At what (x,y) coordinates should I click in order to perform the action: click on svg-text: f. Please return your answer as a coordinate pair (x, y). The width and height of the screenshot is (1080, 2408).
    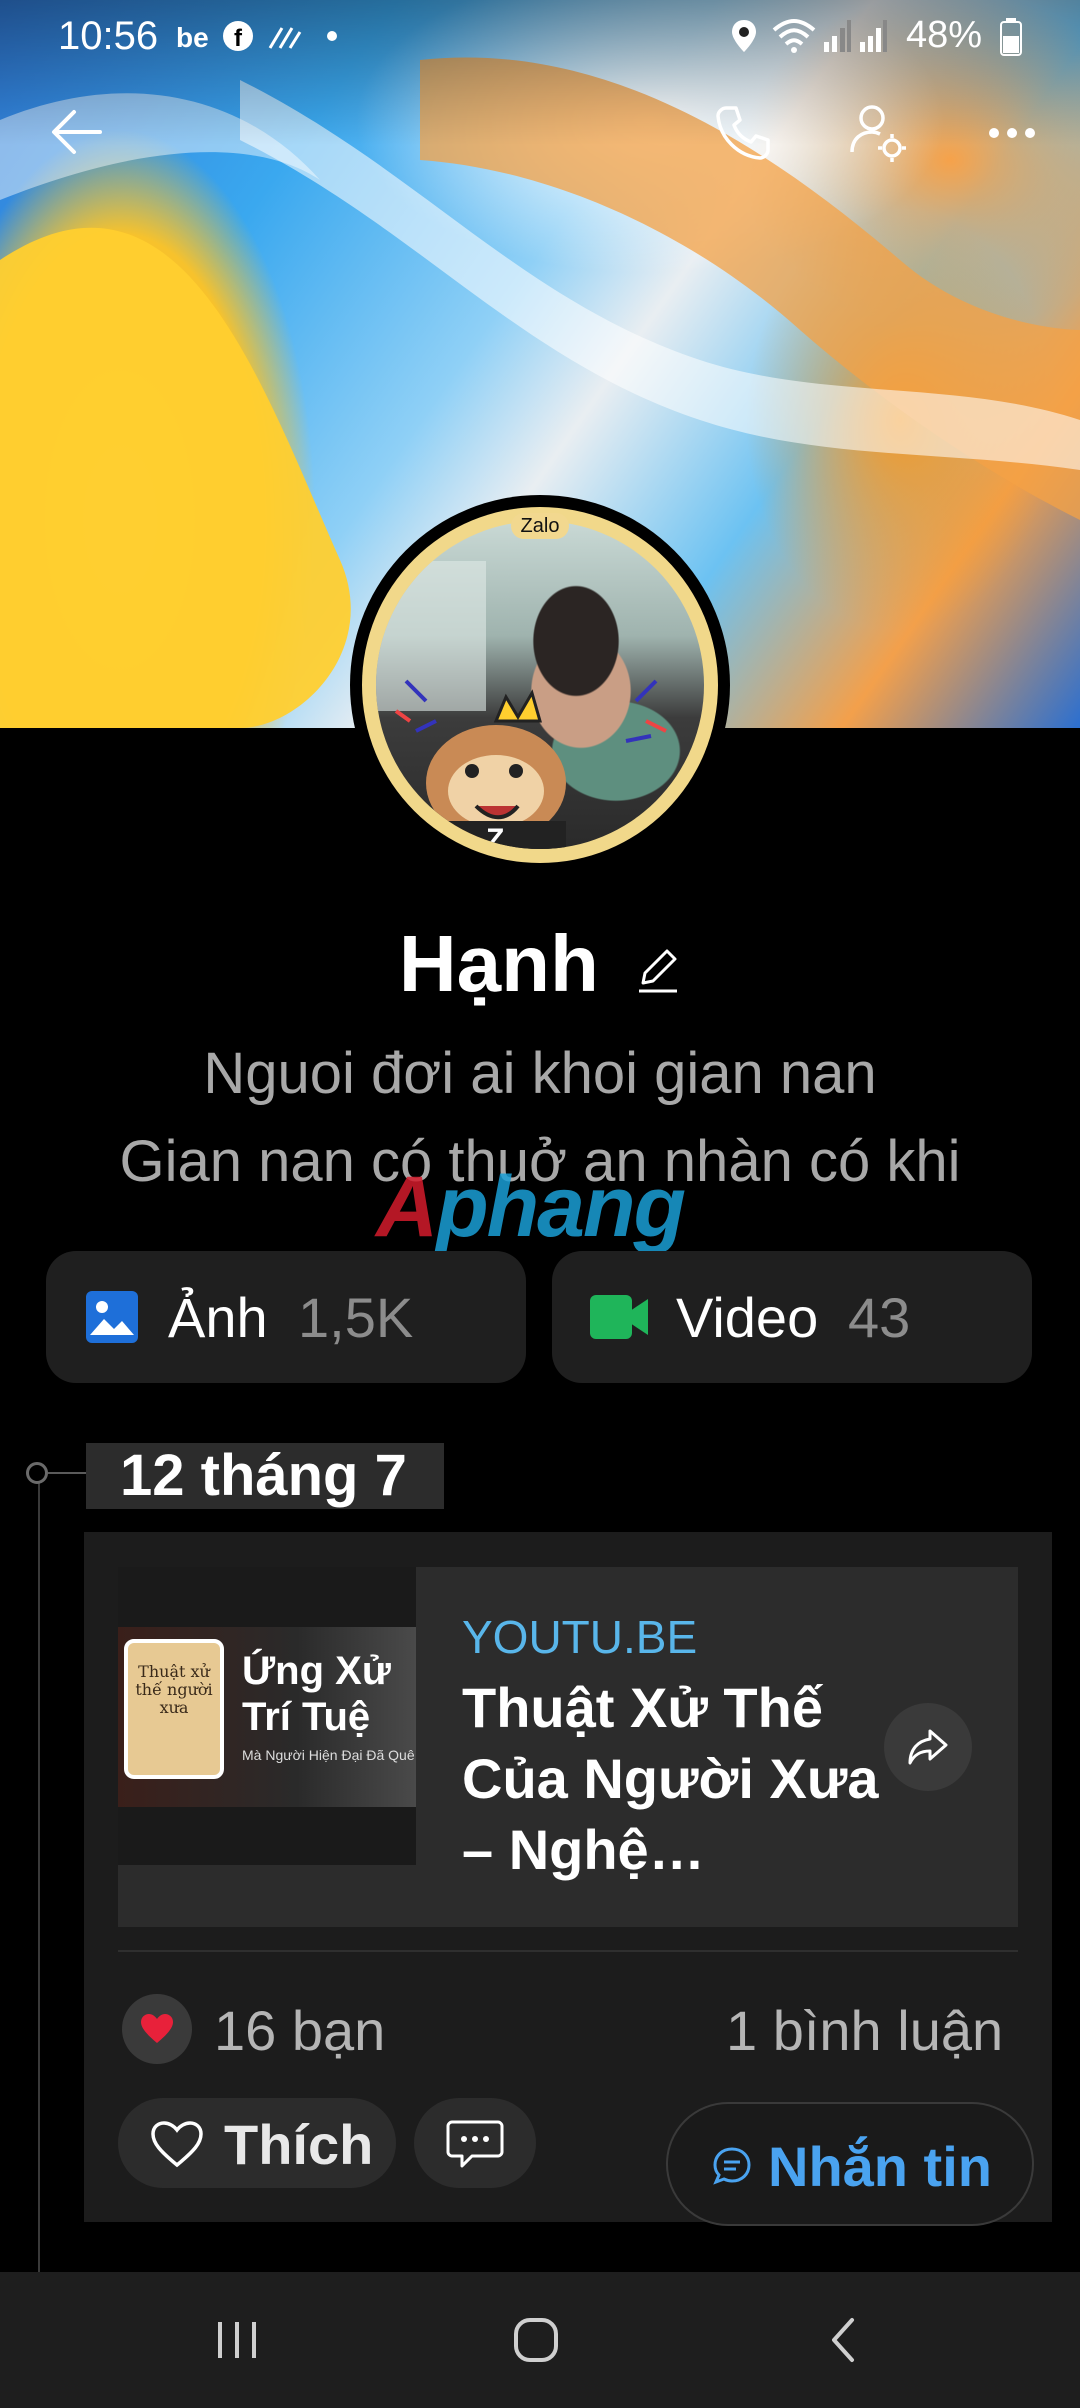
    Looking at the image, I should click on (238, 38).